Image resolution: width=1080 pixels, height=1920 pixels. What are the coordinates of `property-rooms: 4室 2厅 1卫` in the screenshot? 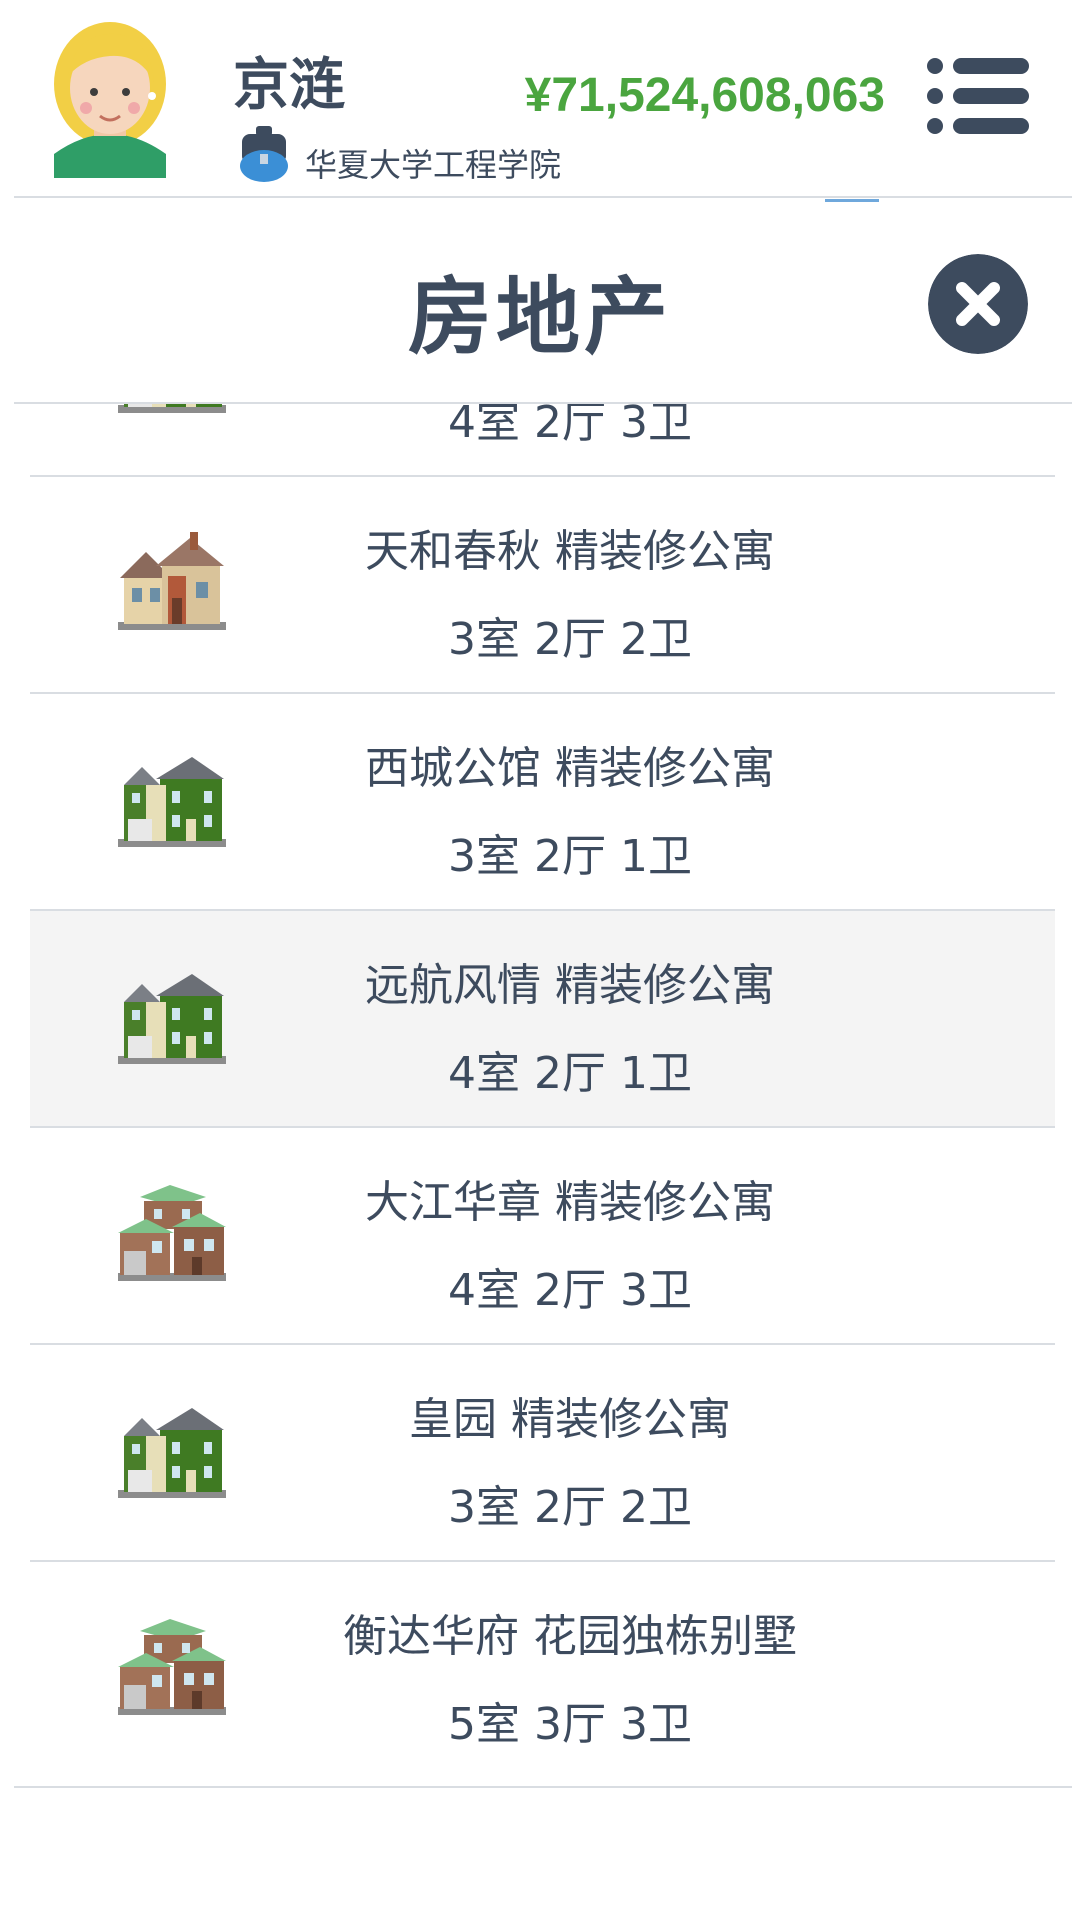 It's located at (570, 1073).